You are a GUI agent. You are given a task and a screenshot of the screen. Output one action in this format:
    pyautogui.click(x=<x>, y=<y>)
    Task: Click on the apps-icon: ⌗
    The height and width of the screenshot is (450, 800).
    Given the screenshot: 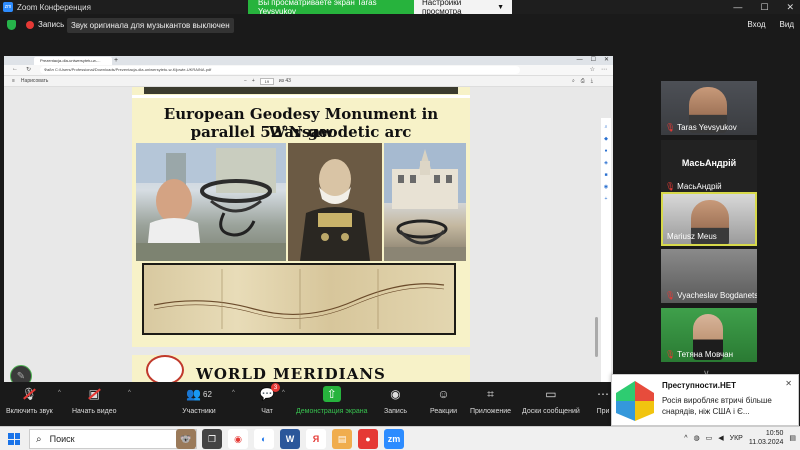 What is the action you would take?
    pyautogui.click(x=490, y=393)
    